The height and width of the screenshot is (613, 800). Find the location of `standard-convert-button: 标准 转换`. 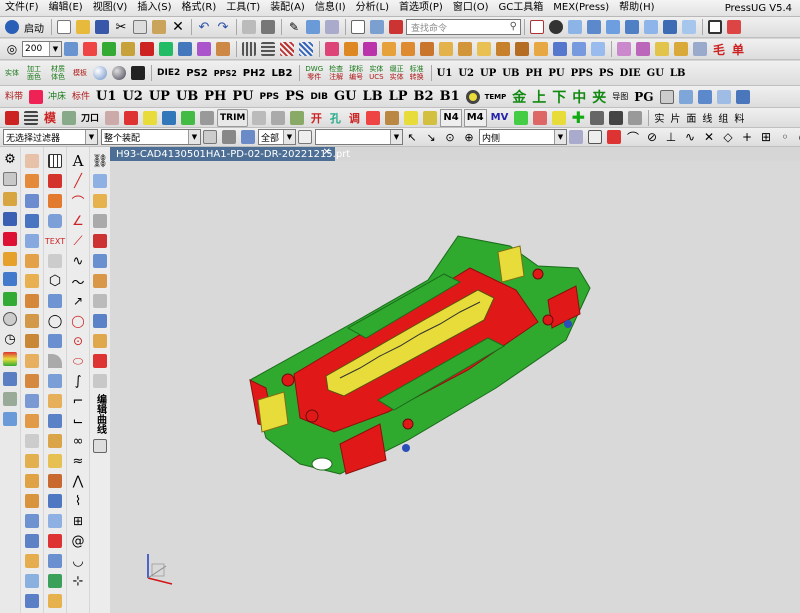

standard-convert-button: 标准 转换 is located at coordinates (417, 73).